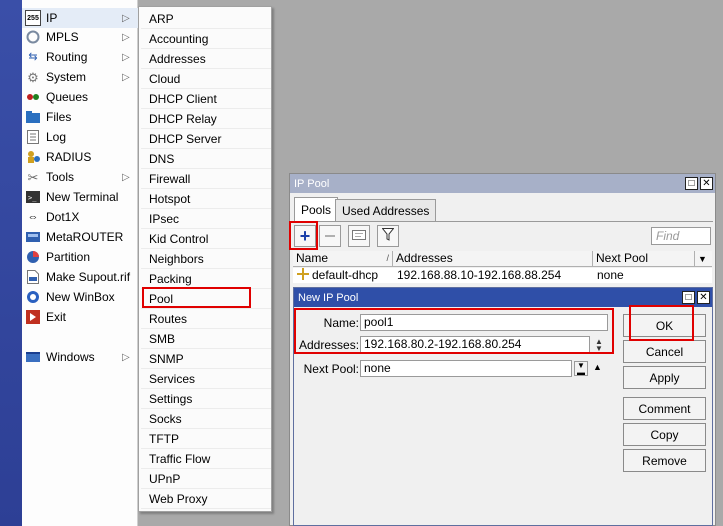 This screenshot has height=526, width=723. I want to click on updown-icon: ▲ ▼, so click(599, 345).